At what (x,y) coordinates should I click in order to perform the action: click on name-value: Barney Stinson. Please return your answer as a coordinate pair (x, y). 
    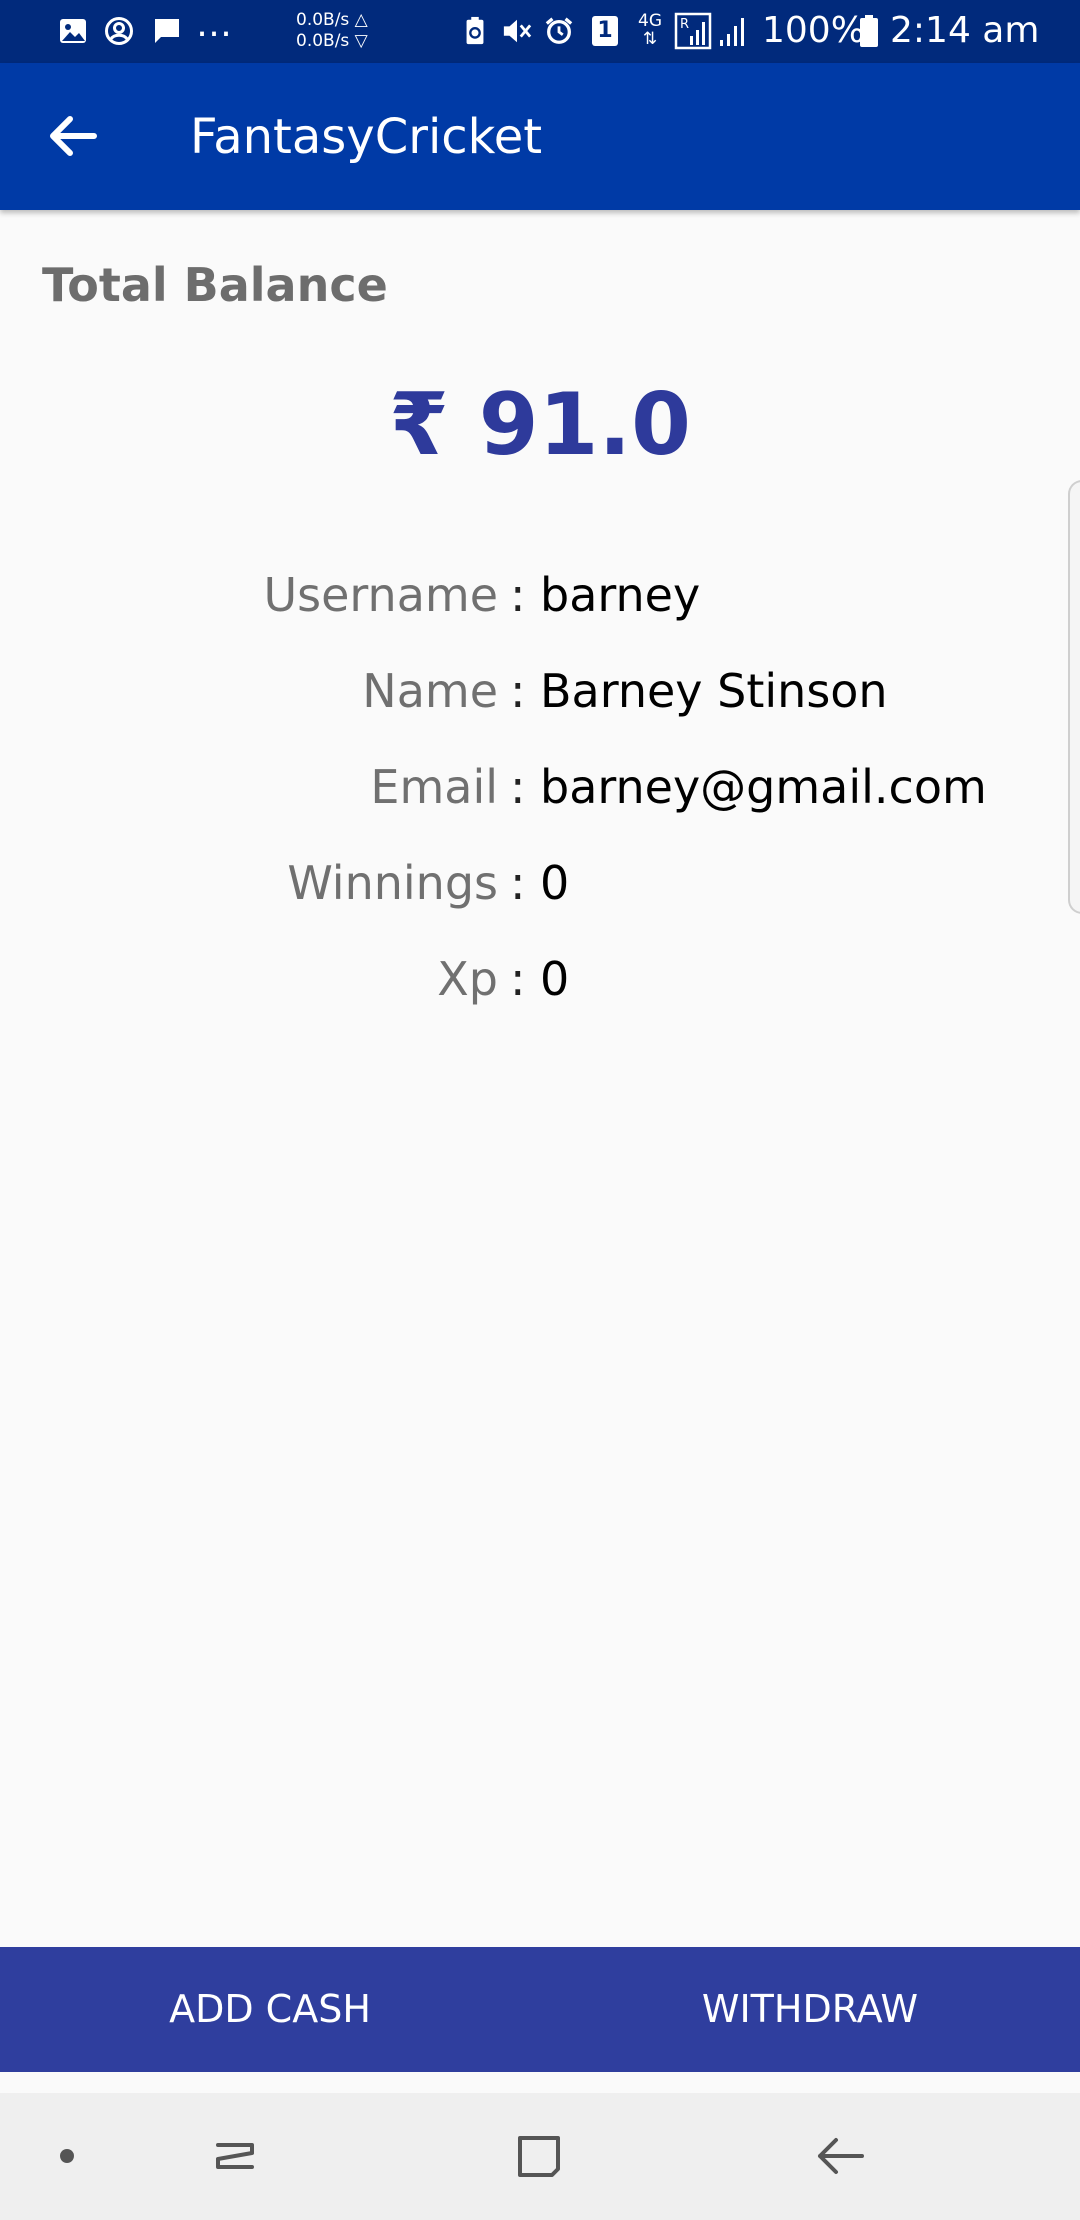
    Looking at the image, I should click on (714, 691).